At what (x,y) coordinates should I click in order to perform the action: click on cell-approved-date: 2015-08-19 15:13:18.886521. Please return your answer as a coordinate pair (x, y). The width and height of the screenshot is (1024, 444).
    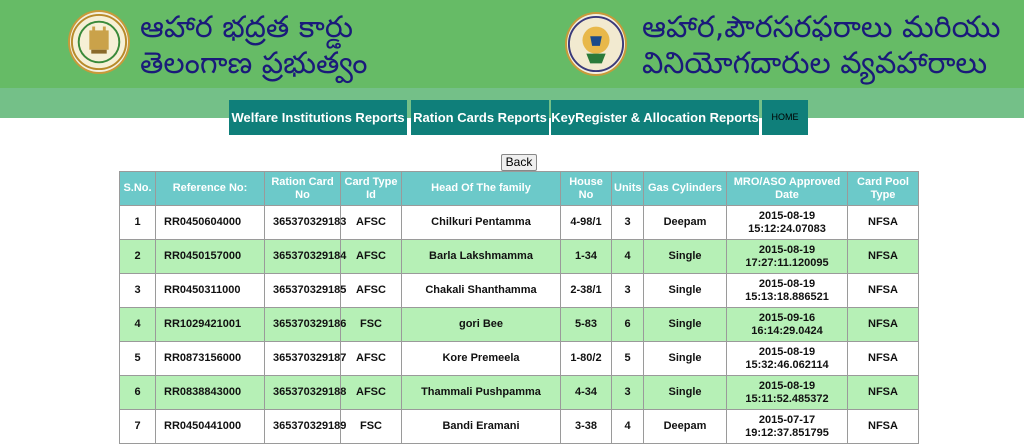
    Looking at the image, I should click on (787, 290).